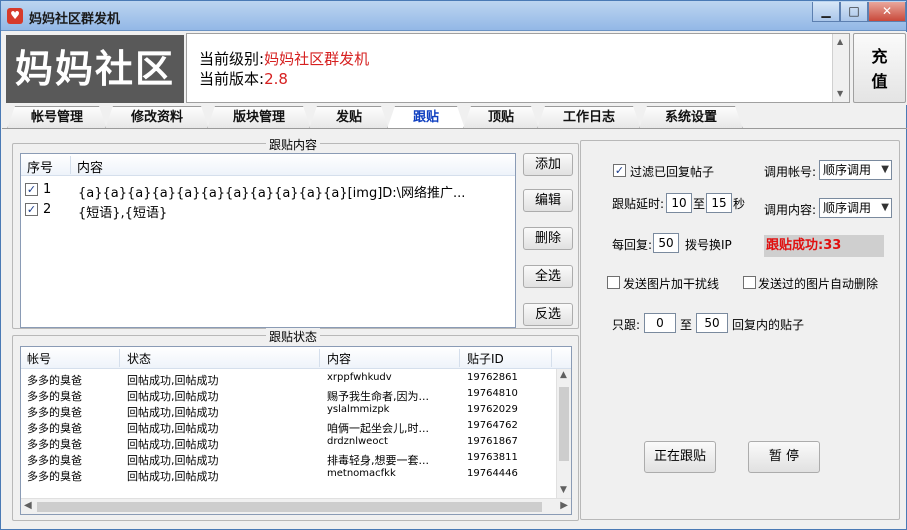 This screenshot has height=530, width=907. What do you see at coordinates (708, 245) in the screenshot?
I see `redial-label: 拨号换IP` at bounding box center [708, 245].